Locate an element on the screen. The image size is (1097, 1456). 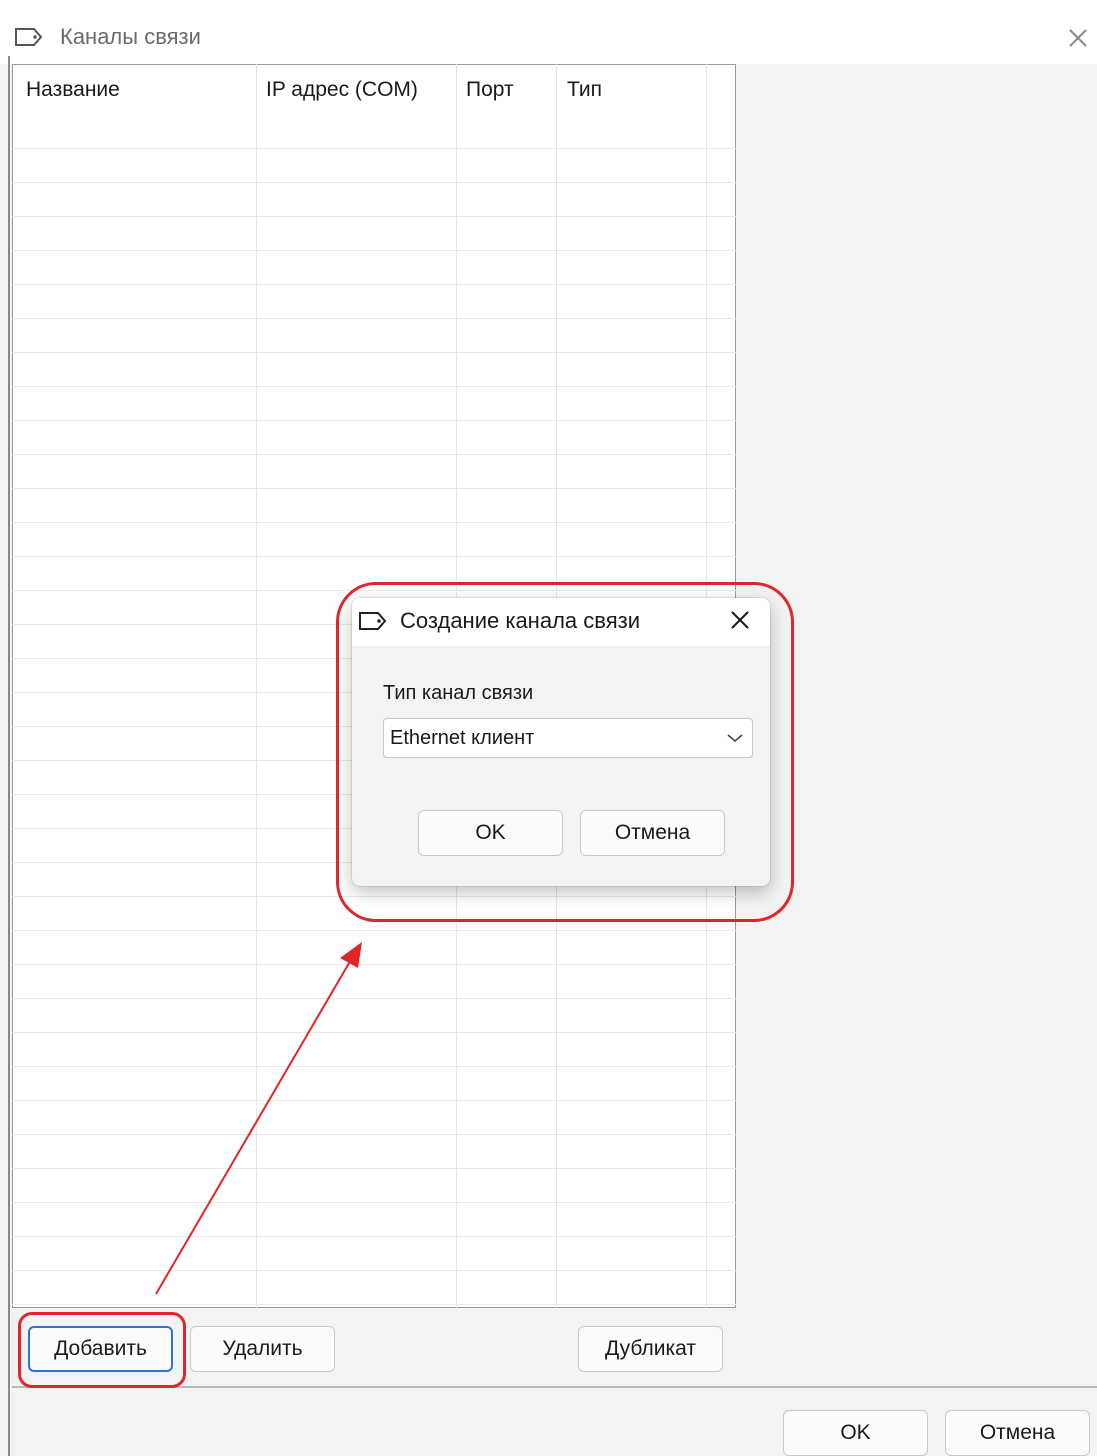
add-button-highlight is located at coordinates (102, 1350).